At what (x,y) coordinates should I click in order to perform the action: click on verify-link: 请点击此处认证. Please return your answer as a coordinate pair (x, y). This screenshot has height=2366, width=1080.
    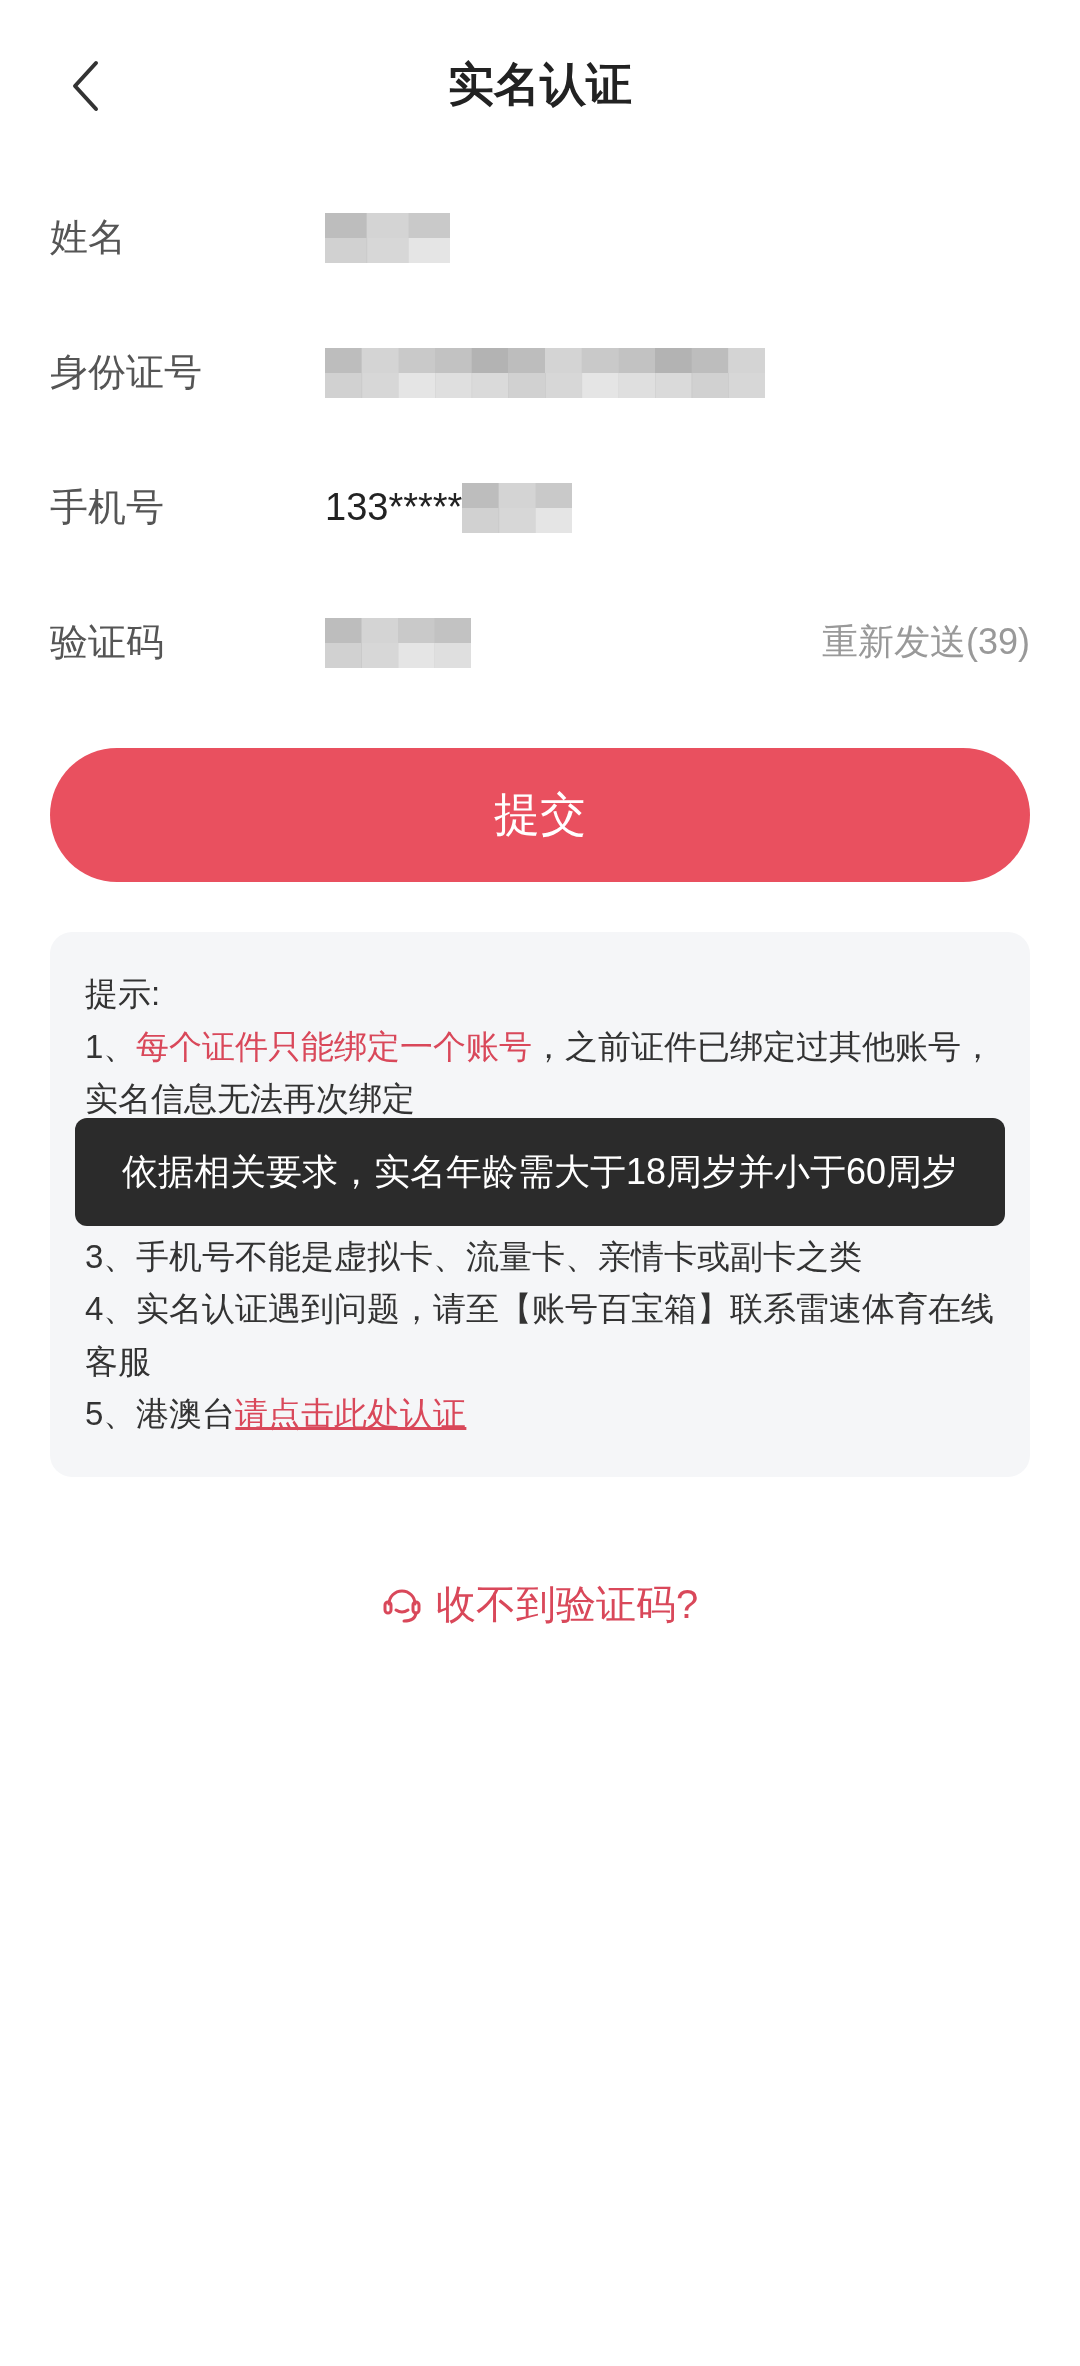
    Looking at the image, I should click on (351, 1413).